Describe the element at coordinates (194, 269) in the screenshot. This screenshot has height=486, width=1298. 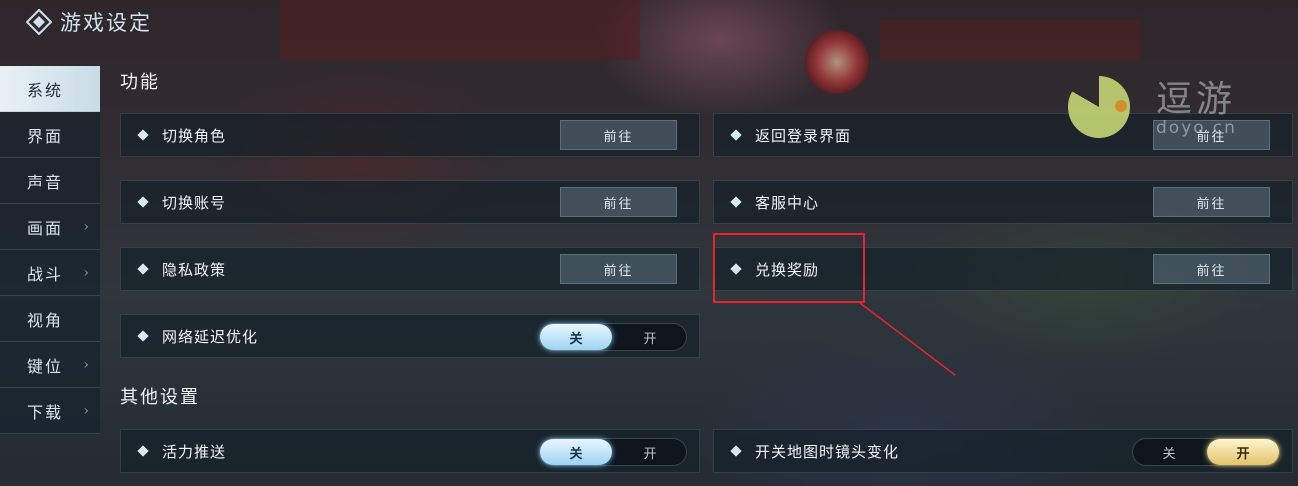
I see `setting-label: 隐私政策` at that location.